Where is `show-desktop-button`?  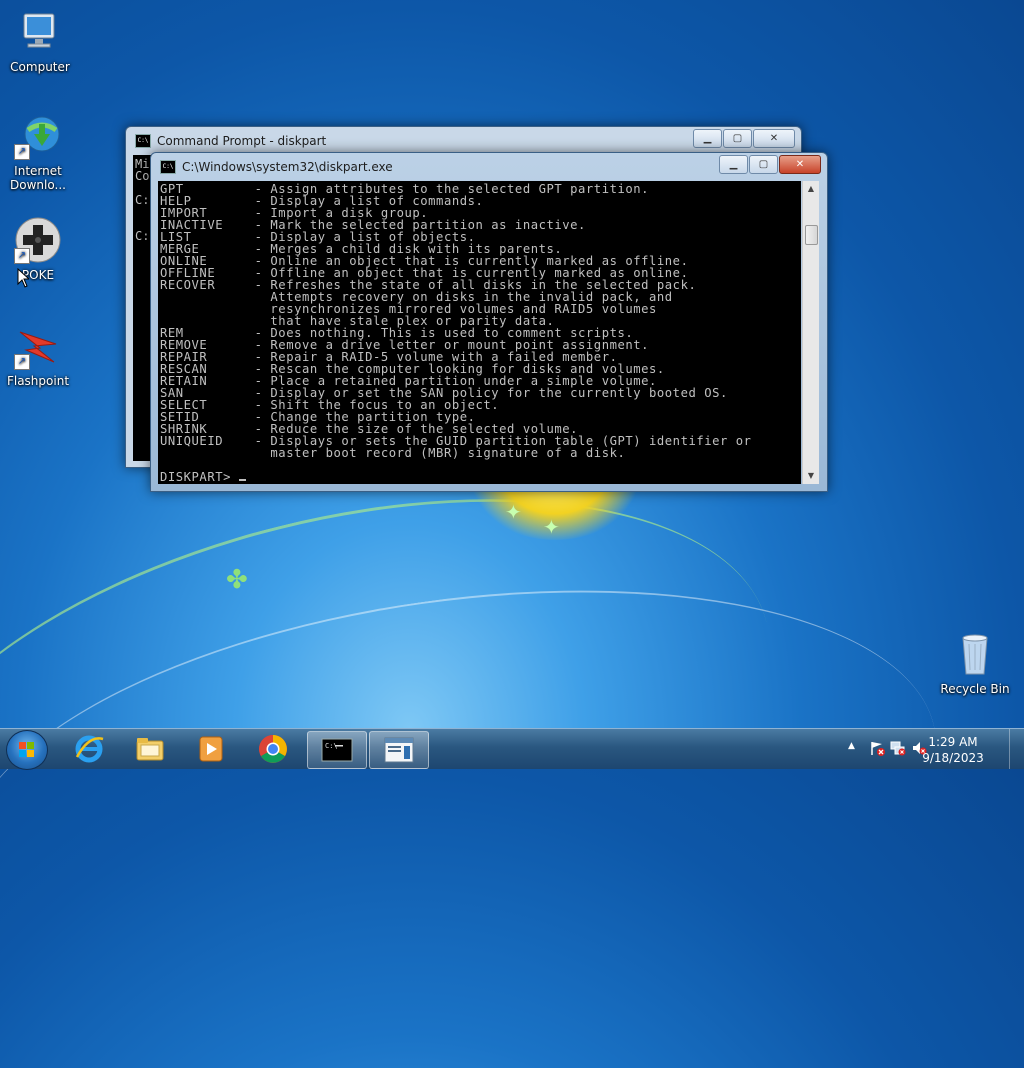 show-desktop-button is located at coordinates (1016, 749).